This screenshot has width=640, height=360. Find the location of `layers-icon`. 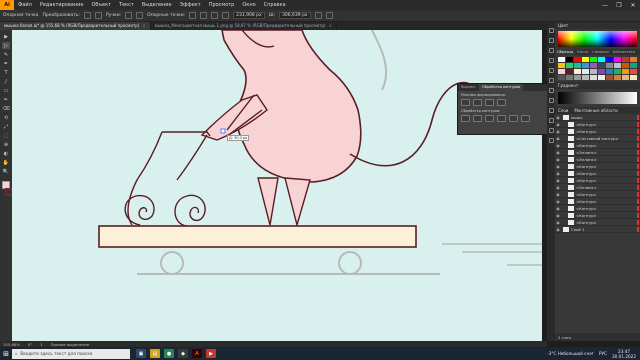

layers-icon is located at coordinates (551, 40).